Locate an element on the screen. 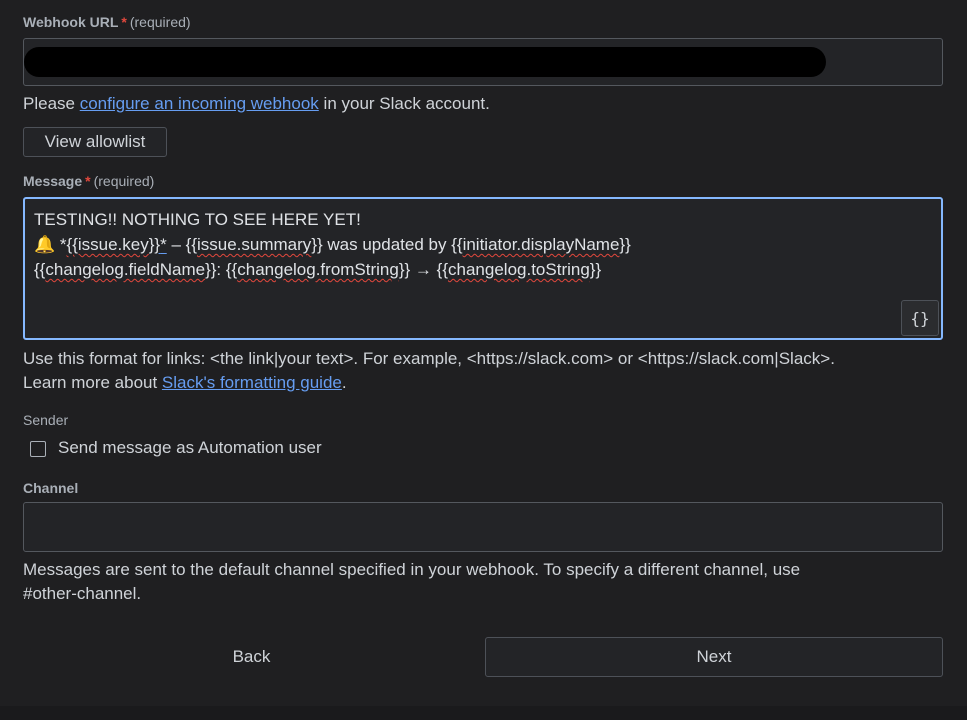 This screenshot has height=720, width=967. redacted-webhook-value is located at coordinates (425, 62).